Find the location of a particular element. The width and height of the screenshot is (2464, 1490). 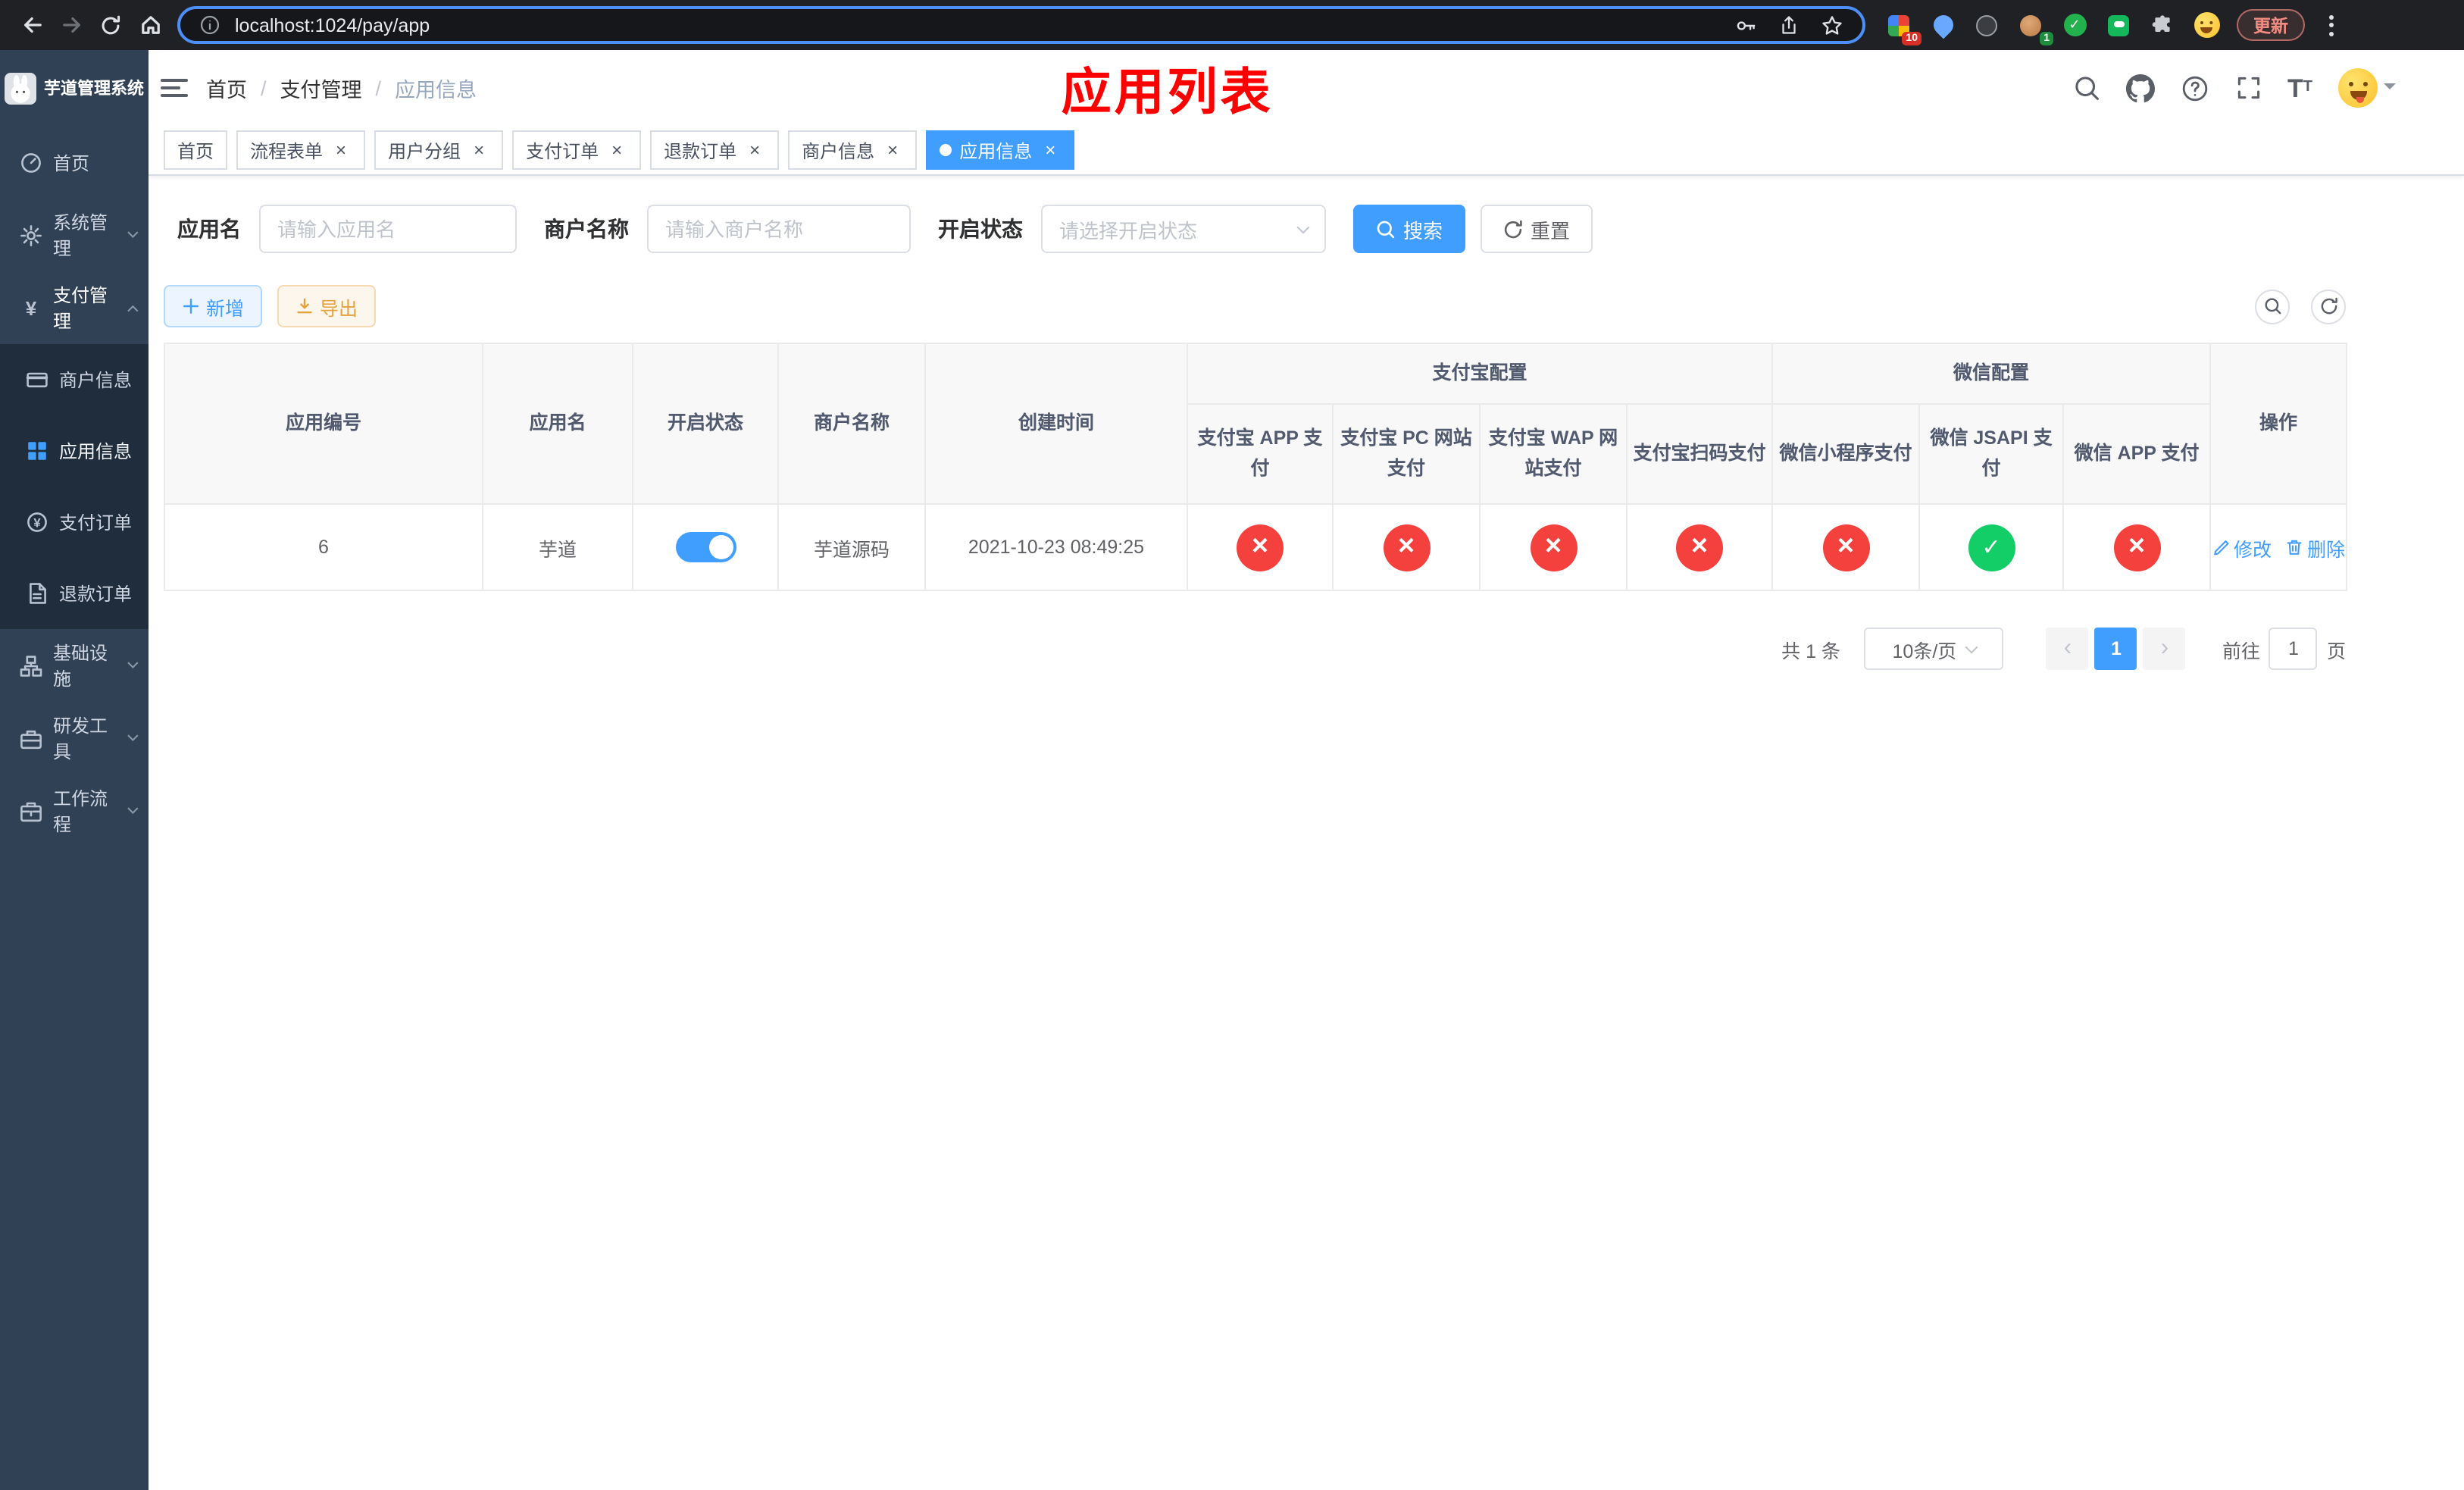

user-avatar is located at coordinates (2367, 88).